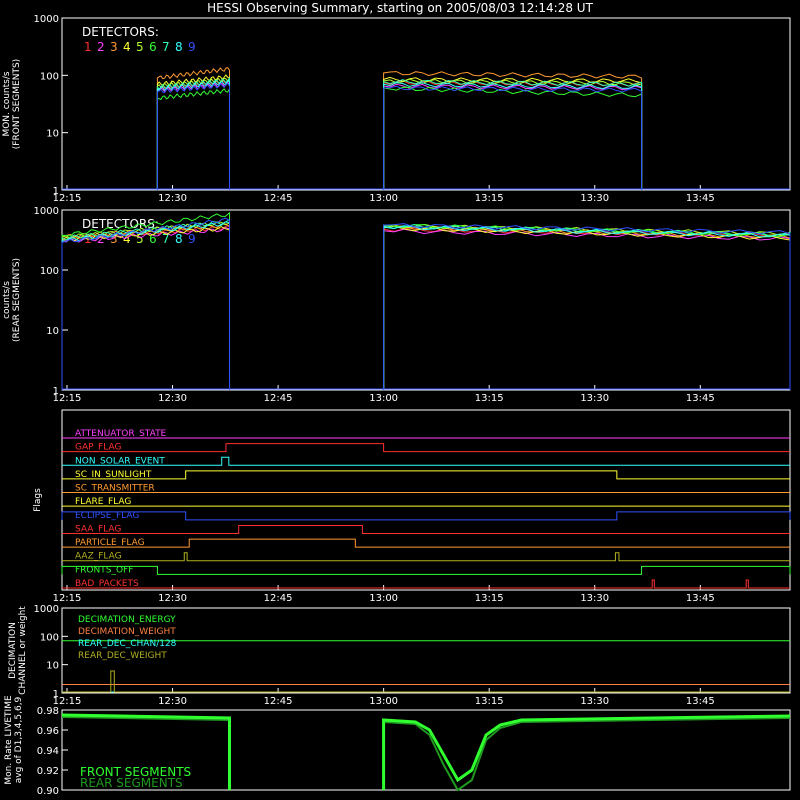  Describe the element at coordinates (7, 103) in the screenshot. I see `y-axis-label-line: MON. counts/s` at that location.